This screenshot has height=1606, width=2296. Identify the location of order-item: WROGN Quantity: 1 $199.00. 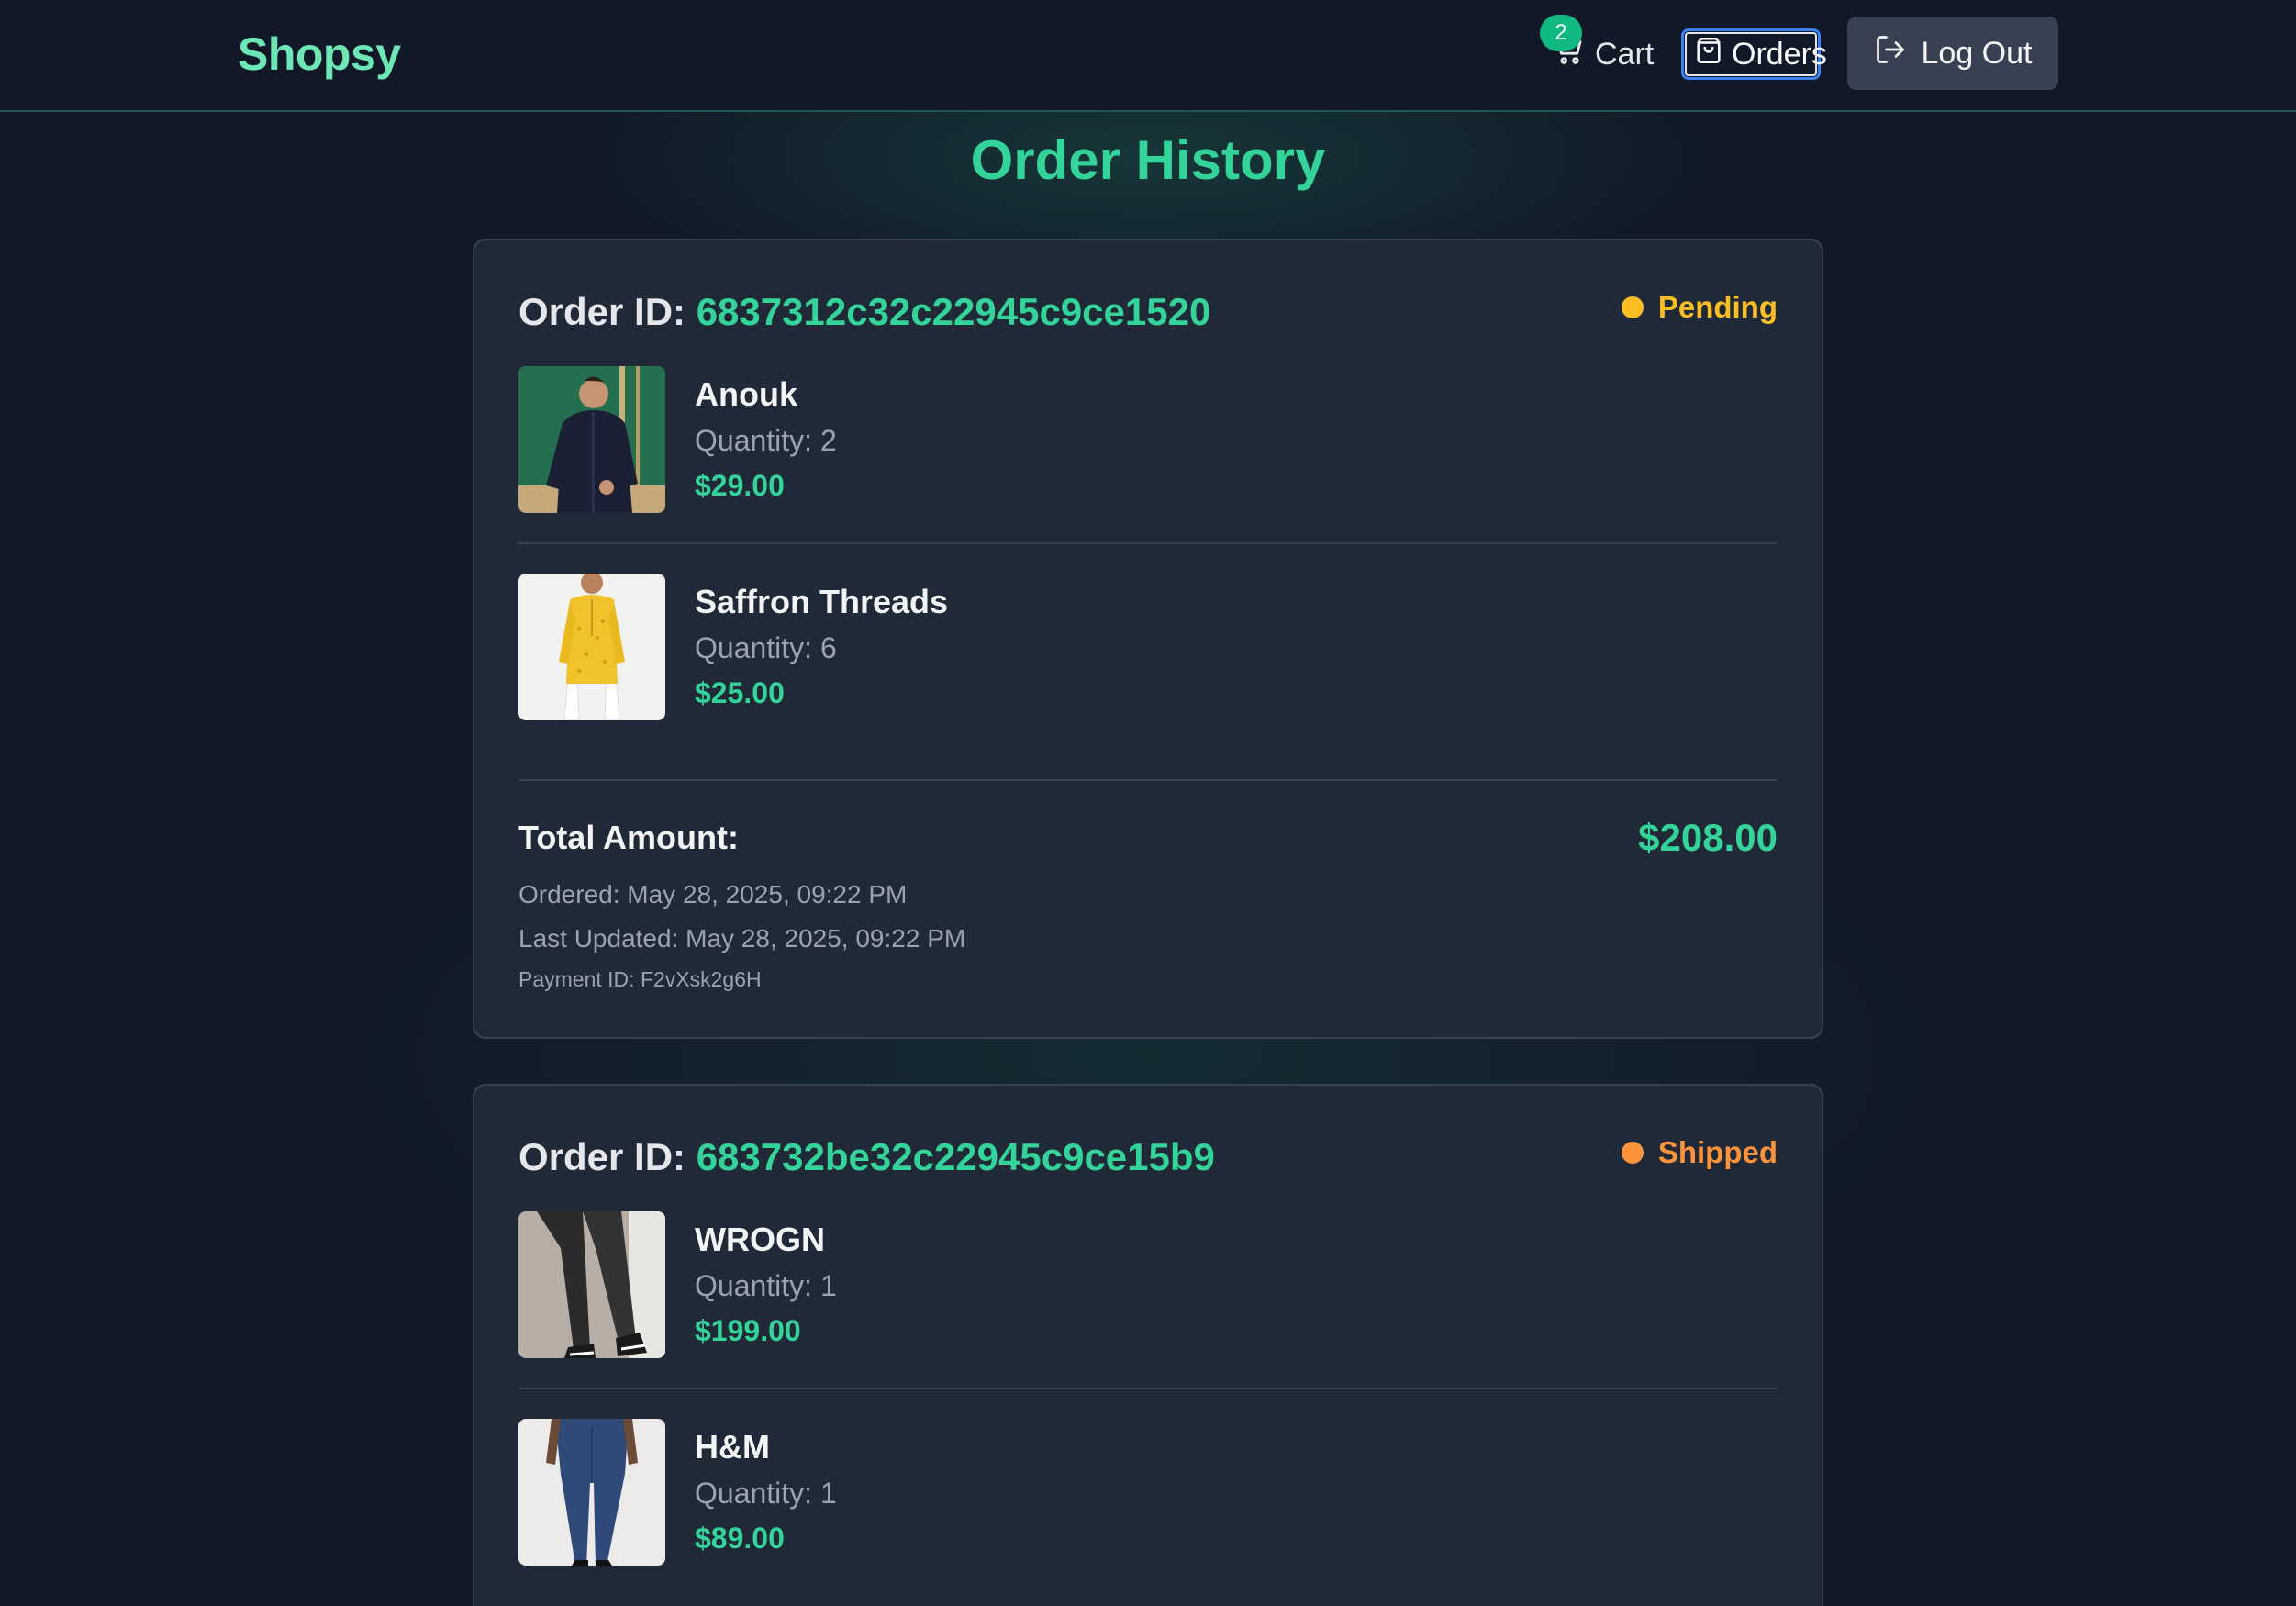
(1148, 1284).